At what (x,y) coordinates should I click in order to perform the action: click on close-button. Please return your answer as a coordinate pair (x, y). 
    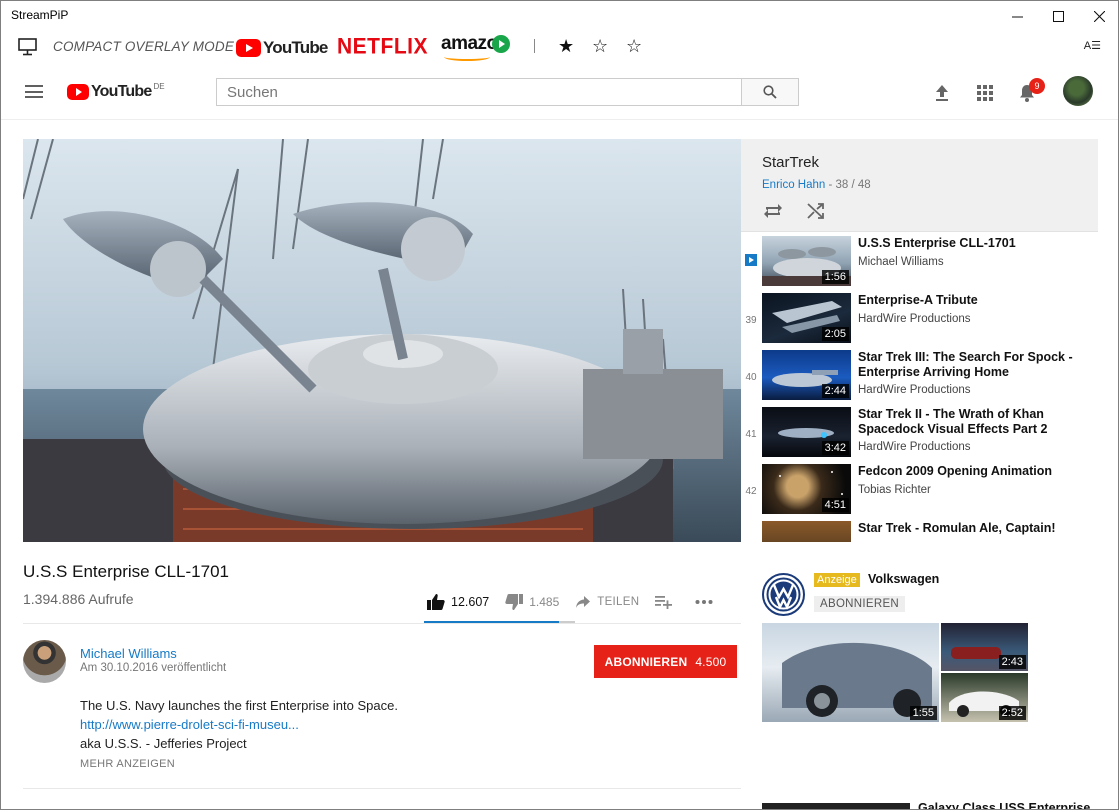
    Looking at the image, I should click on (1097, 16).